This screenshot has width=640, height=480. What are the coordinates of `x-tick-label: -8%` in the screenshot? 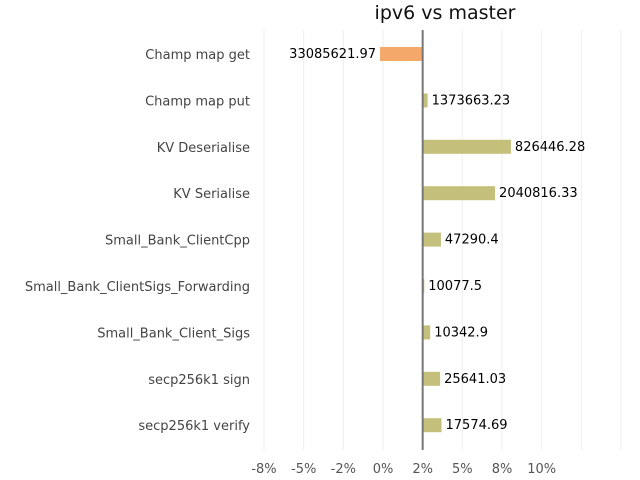 It's located at (263, 469).